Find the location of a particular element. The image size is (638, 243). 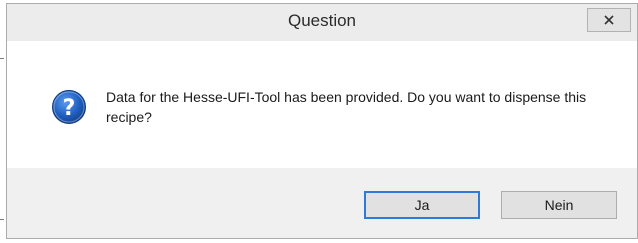

background-window-edge is located at coordinates (2, 139).